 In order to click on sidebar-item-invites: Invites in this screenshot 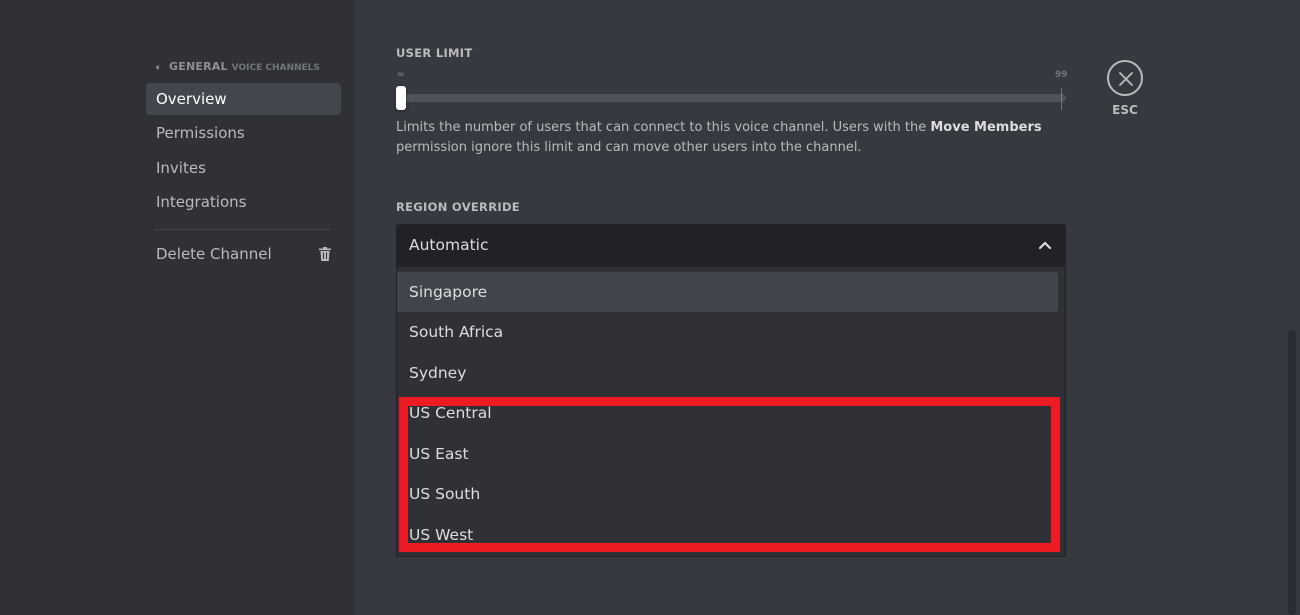, I will do `click(243, 168)`.